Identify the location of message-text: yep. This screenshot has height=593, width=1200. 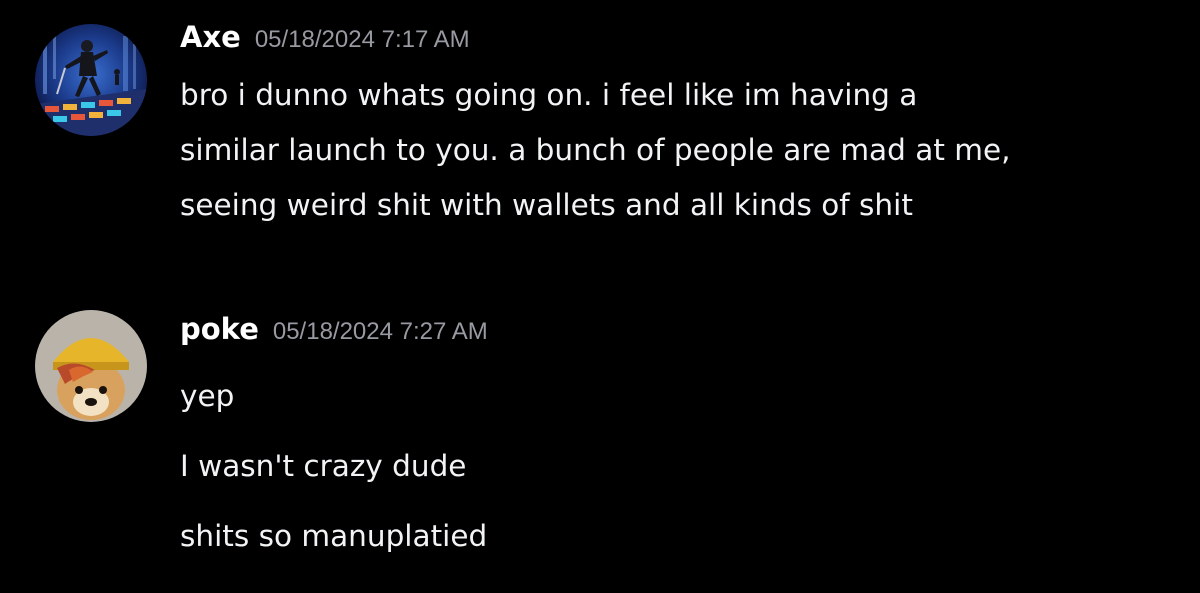
(207, 396).